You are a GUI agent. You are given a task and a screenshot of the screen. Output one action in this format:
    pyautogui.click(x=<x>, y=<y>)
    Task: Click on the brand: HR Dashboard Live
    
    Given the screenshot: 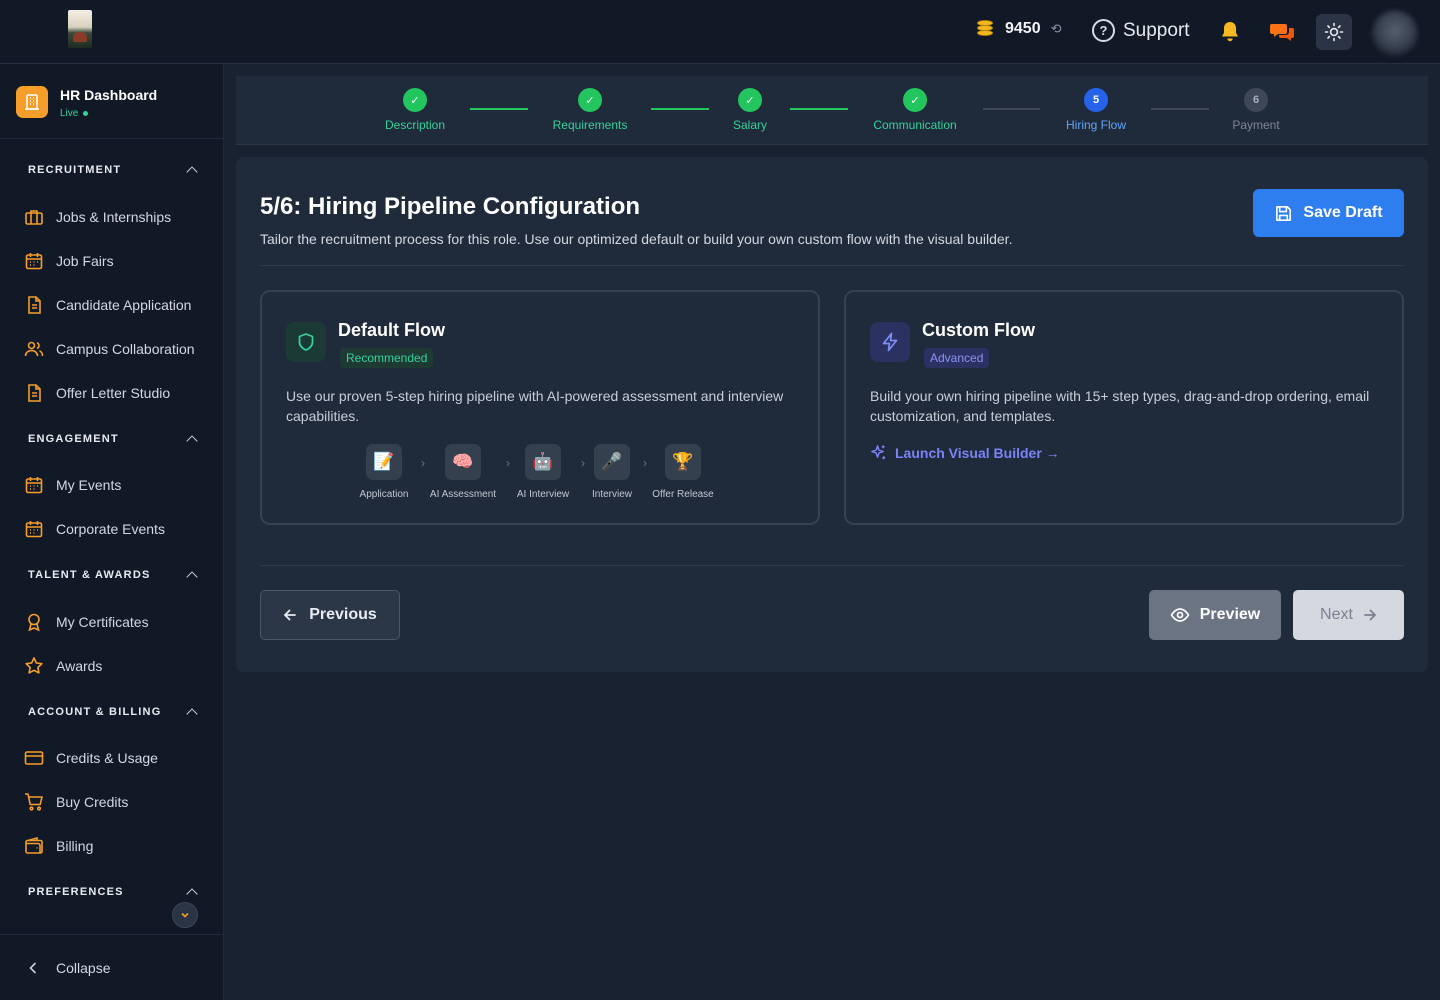 What is the action you would take?
    pyautogui.click(x=86, y=102)
    